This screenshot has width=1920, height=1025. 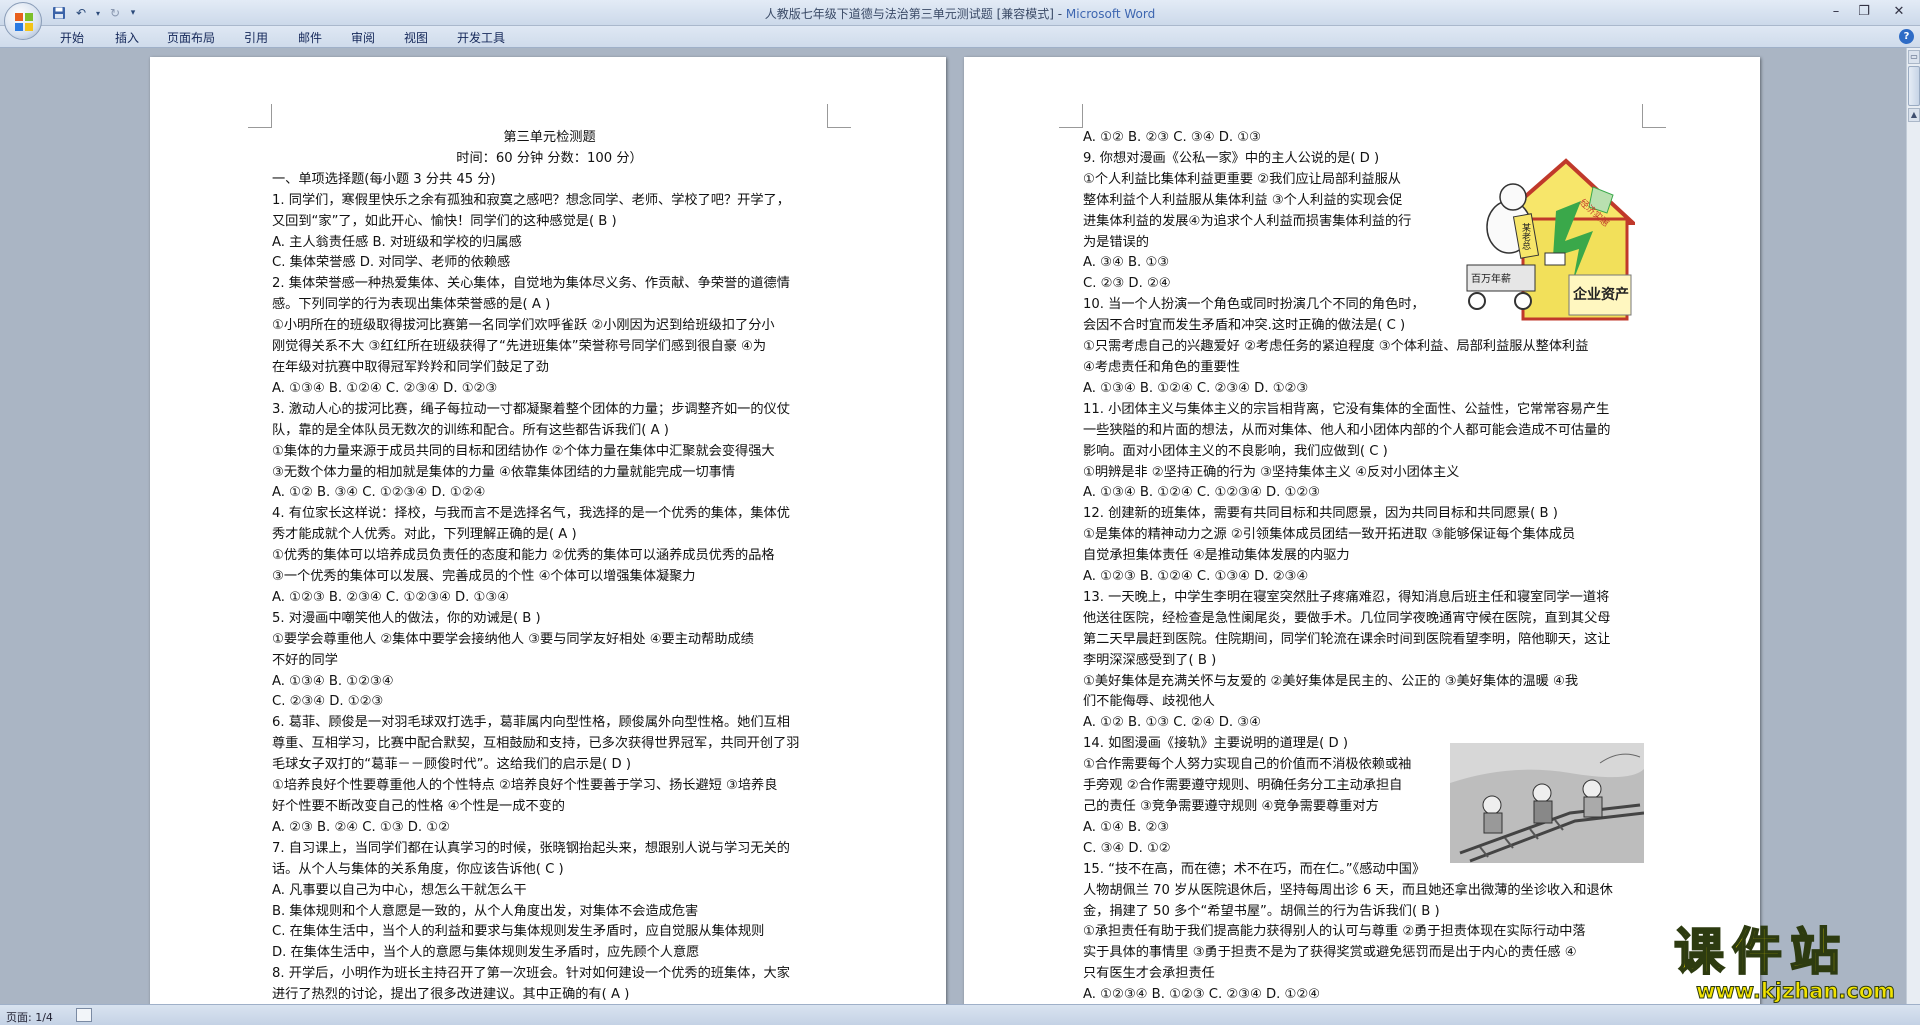 What do you see at coordinates (1363, 368) in the screenshot?
I see `text-line: ④考虑责任和角色的重要性` at bounding box center [1363, 368].